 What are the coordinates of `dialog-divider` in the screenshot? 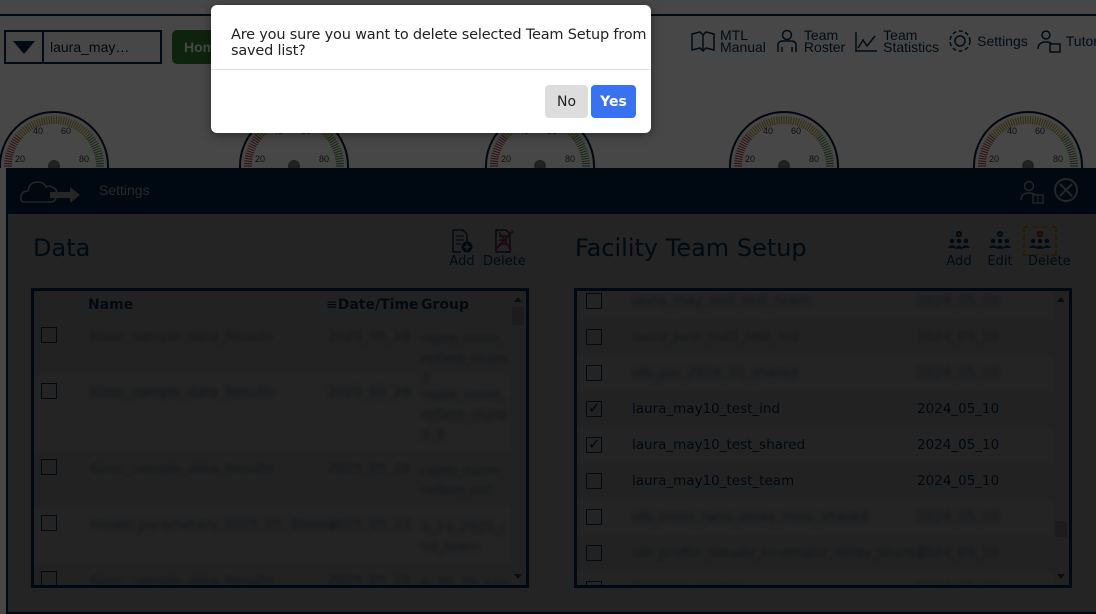 It's located at (431, 69).